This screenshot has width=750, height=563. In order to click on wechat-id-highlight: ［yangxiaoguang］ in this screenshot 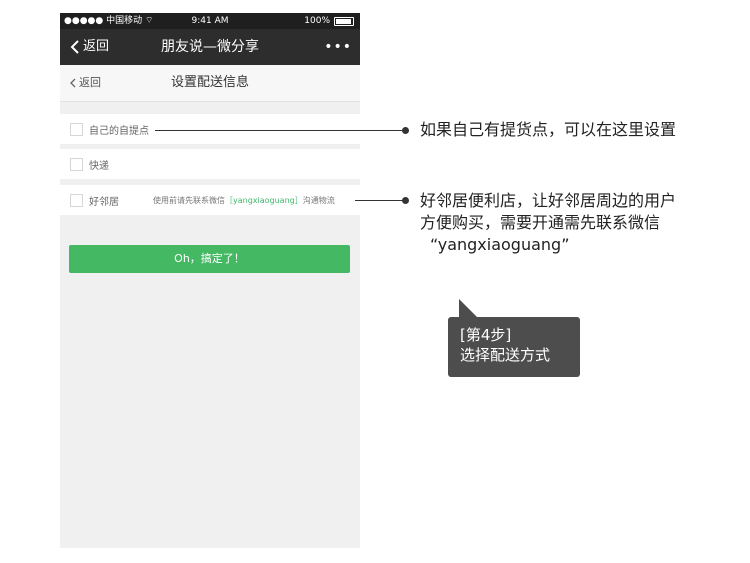, I will do `click(264, 200)`.